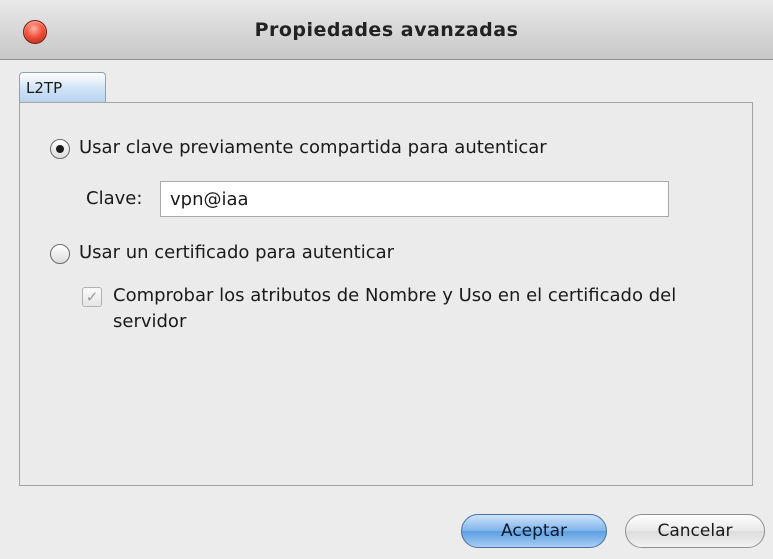  I want to click on radio-selected-dot, so click(60, 149).